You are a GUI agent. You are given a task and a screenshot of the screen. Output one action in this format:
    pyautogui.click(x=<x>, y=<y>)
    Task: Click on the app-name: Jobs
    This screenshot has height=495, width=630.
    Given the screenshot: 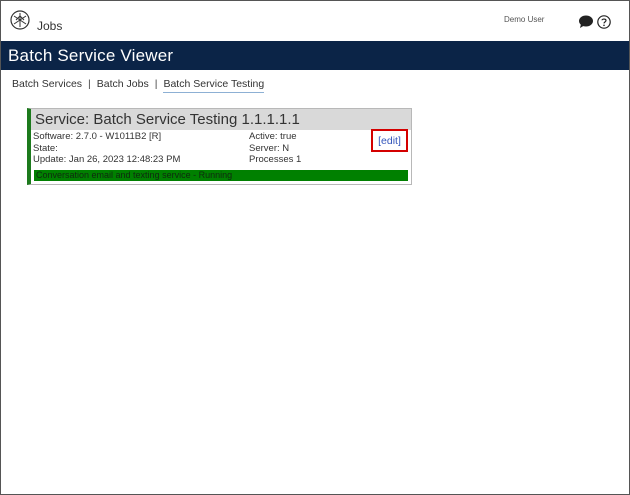 What is the action you would take?
    pyautogui.click(x=50, y=26)
    